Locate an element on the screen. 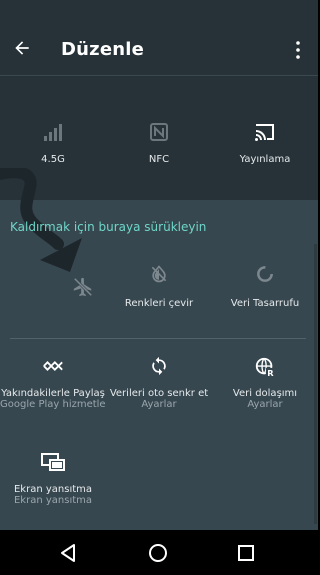  app-bar: Düzenle is located at coordinates (159, 38).